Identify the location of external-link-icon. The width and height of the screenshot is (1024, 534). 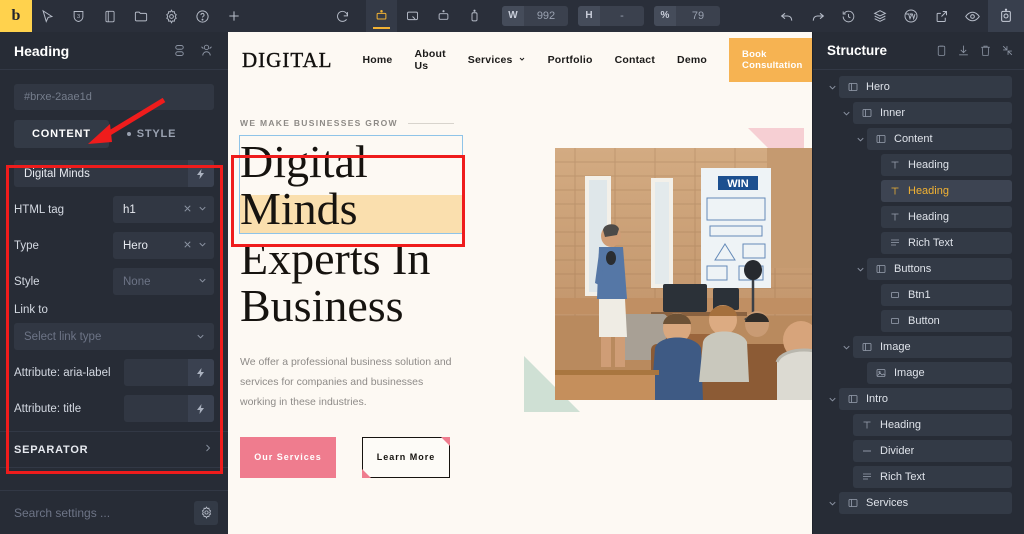
(941, 16).